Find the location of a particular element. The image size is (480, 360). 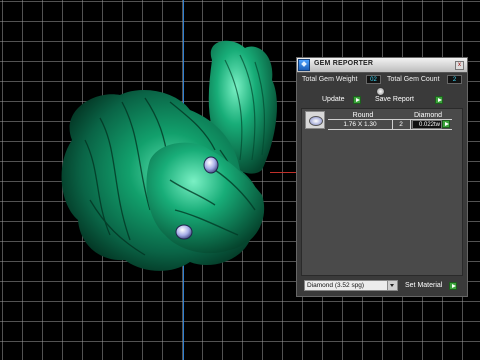

panel-titlebar: GEM REPORTER x is located at coordinates (382, 65).